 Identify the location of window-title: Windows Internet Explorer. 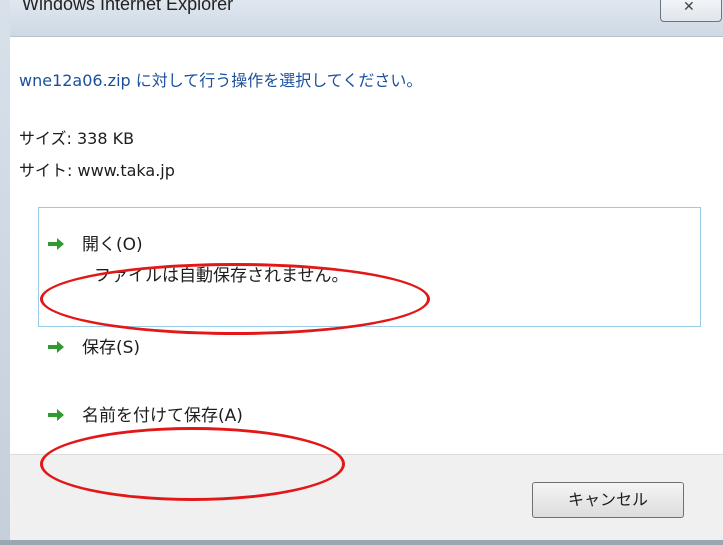
(128, 7).